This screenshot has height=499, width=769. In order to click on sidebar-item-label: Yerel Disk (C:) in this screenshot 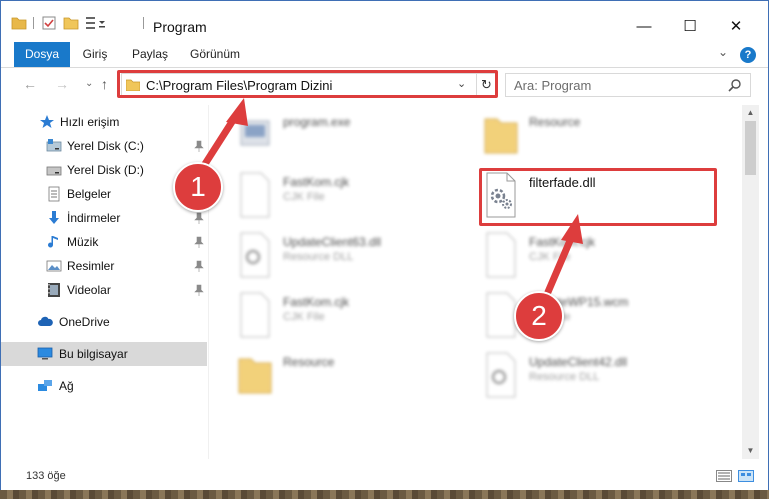, I will do `click(105, 146)`.